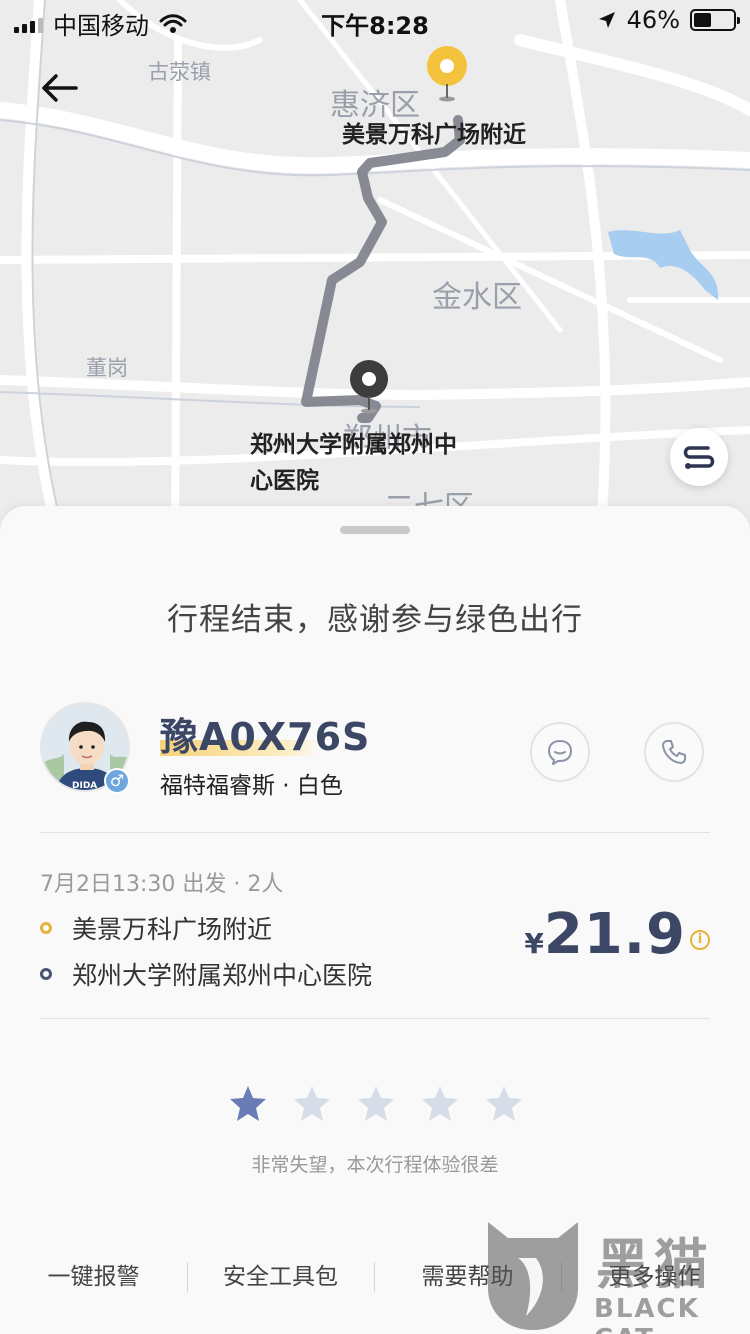  What do you see at coordinates (434, 135) in the screenshot?
I see `pickup-label: 美景万科广场附近` at bounding box center [434, 135].